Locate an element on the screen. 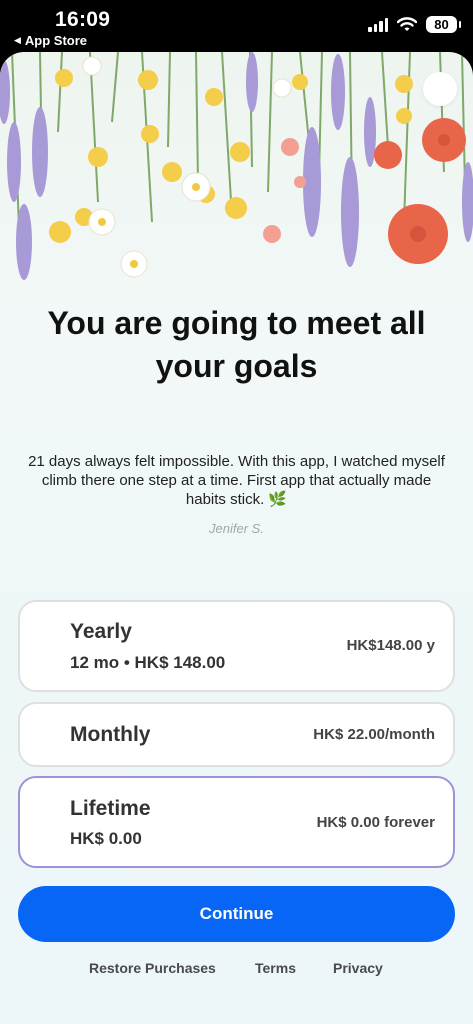 This screenshot has height=1024, width=473. plan-name: Yearly is located at coordinates (101, 631).